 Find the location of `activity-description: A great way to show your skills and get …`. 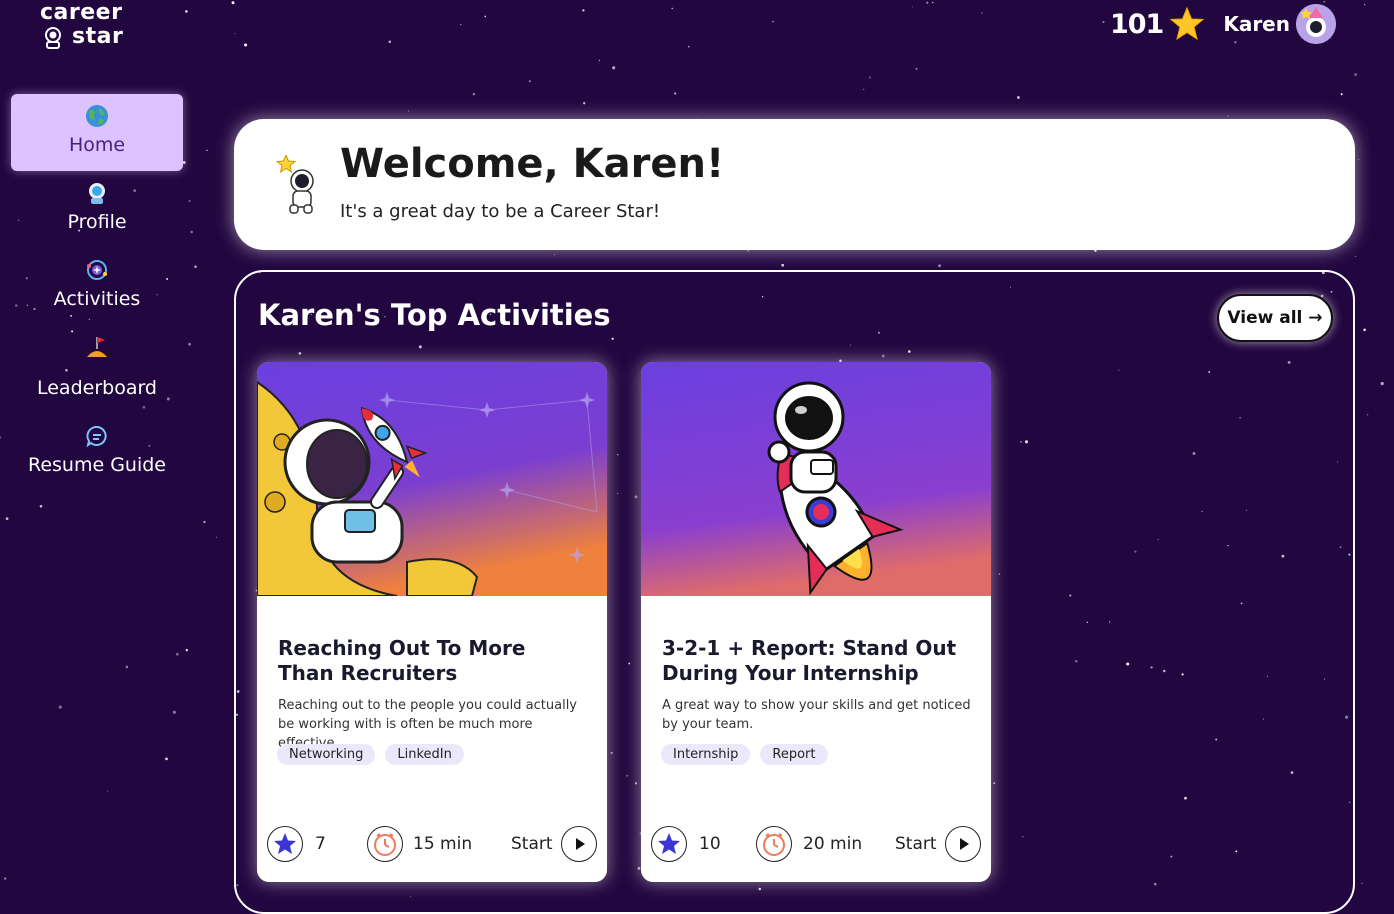

activity-description: A great way to show your skills and get … is located at coordinates (816, 715).